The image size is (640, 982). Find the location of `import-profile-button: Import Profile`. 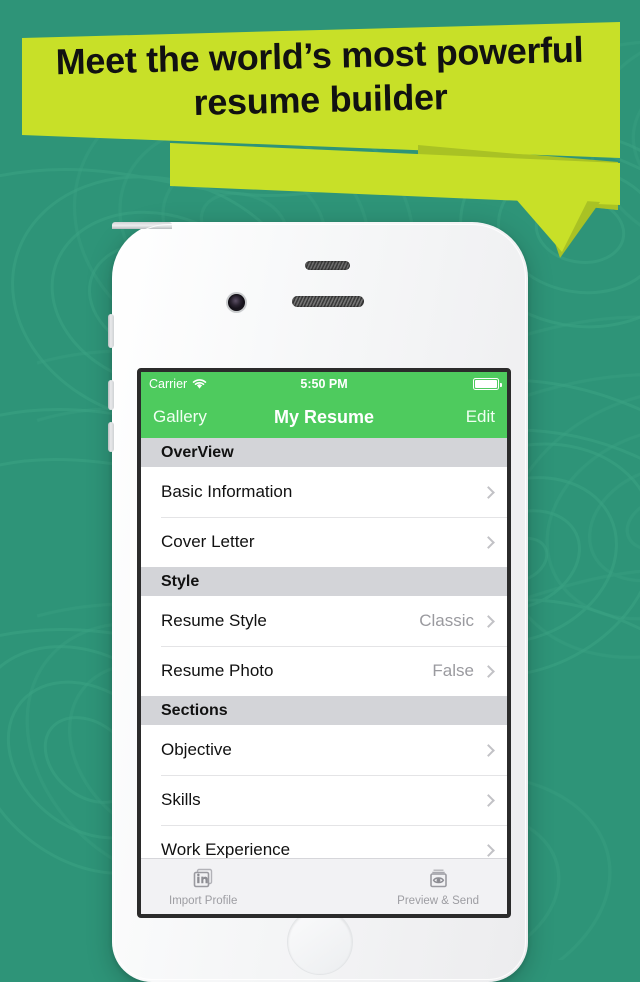

import-profile-button: Import Profile is located at coordinates (203, 886).